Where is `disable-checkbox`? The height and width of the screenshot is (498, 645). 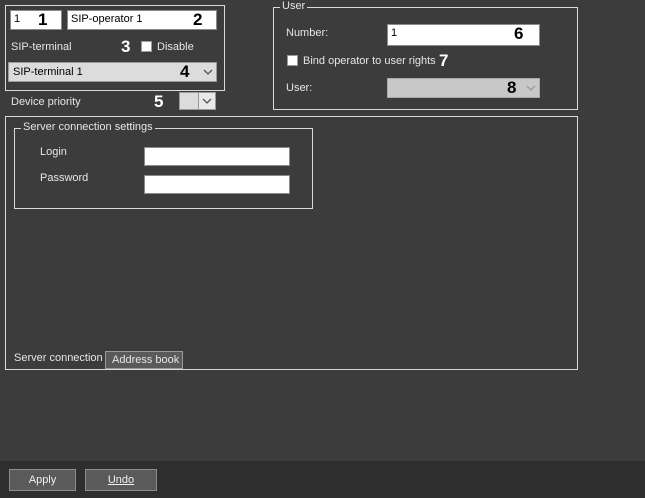
disable-checkbox is located at coordinates (146, 46).